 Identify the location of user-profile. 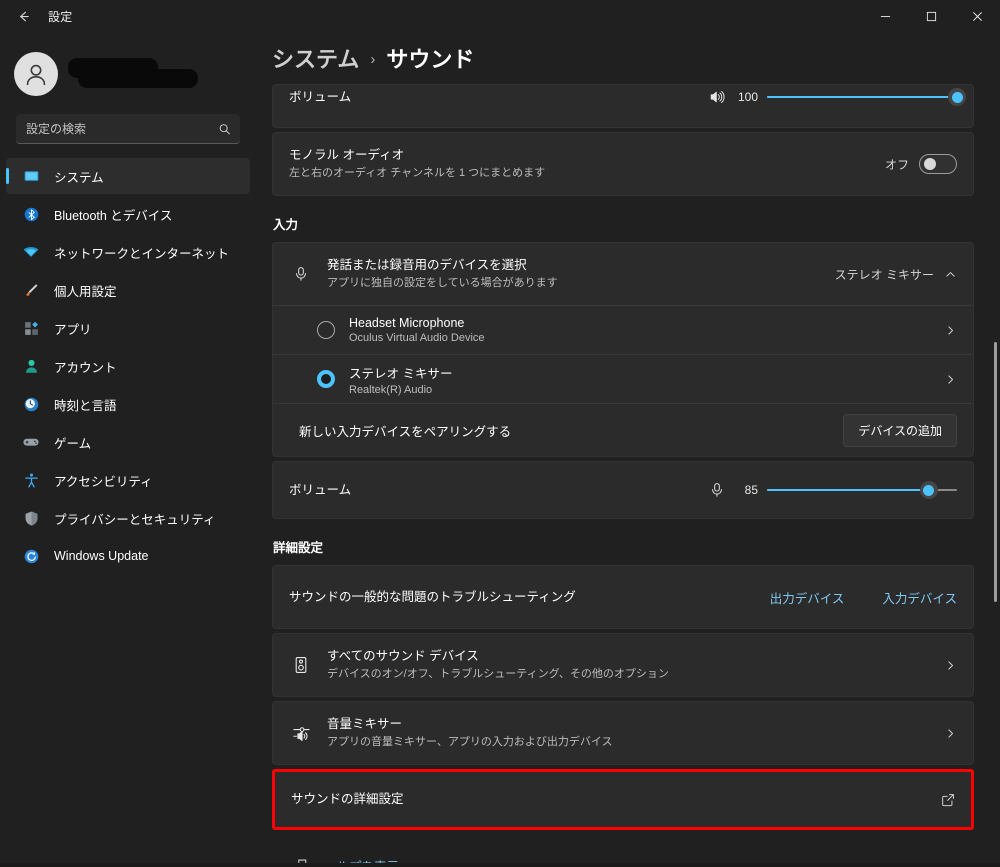
(128, 69).